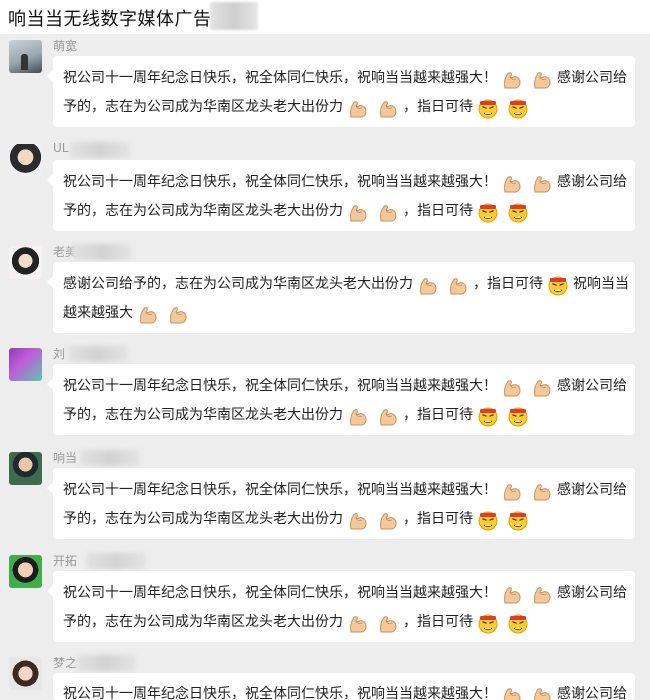  Describe the element at coordinates (61, 148) in the screenshot. I see `sender-nickname: UL` at that location.